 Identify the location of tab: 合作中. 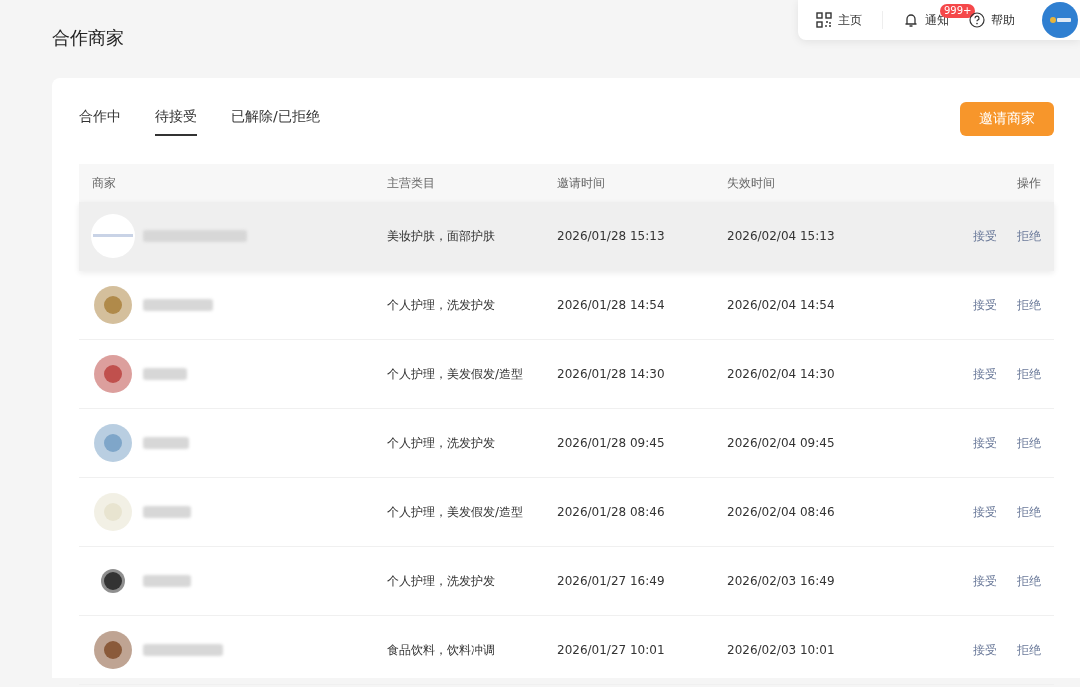
(100, 120).